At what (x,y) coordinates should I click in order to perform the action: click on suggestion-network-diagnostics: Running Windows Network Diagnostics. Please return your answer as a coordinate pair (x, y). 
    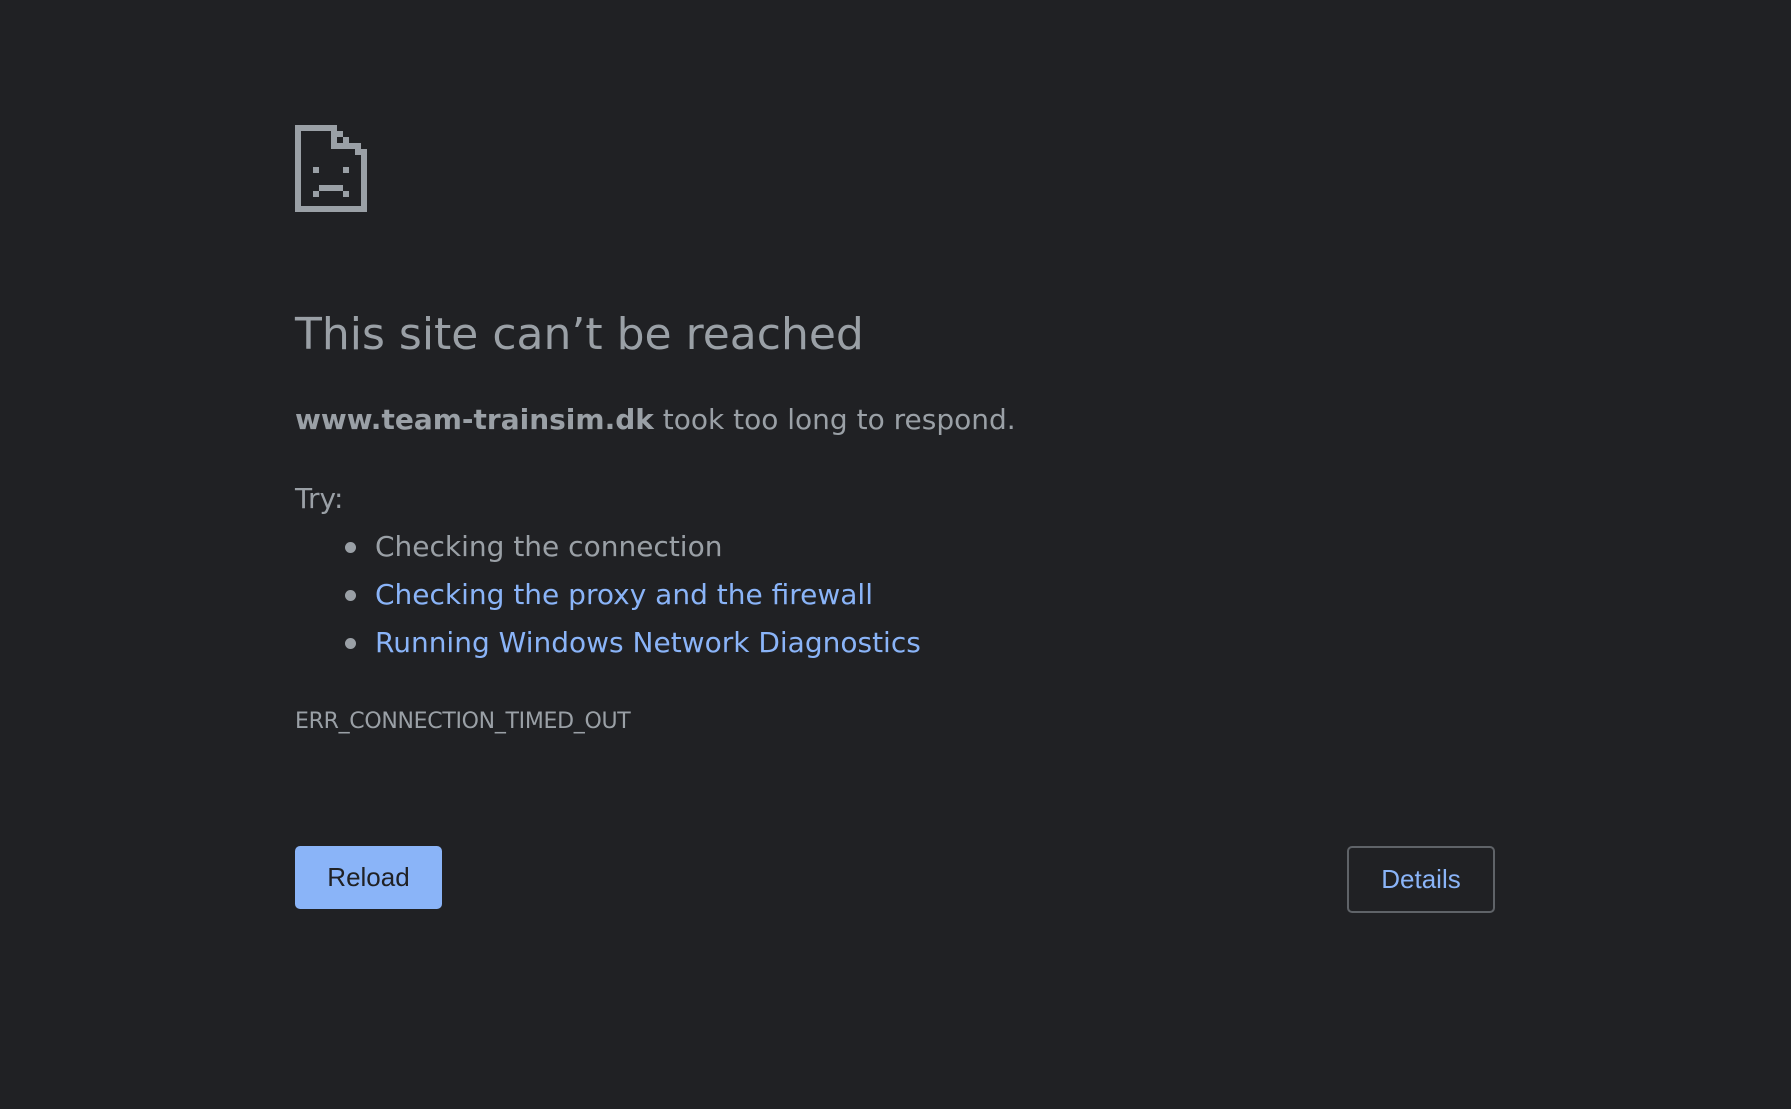
    Looking at the image, I should click on (608, 647).